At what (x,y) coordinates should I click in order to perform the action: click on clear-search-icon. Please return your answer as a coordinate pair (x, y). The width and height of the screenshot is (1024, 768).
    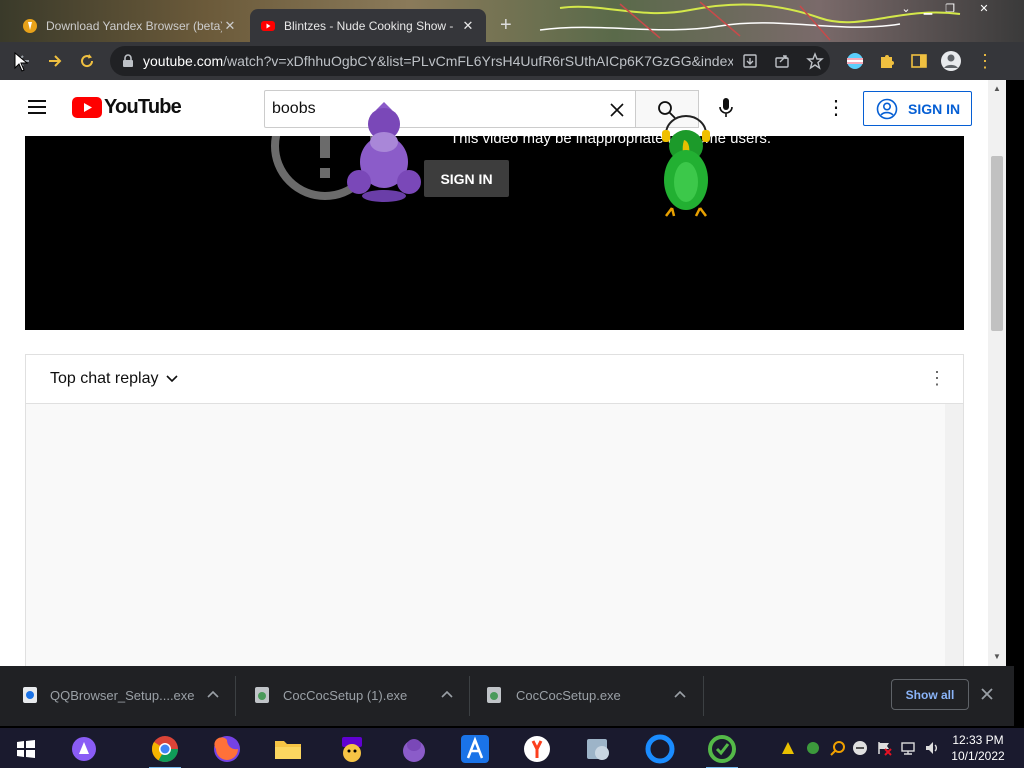
    Looking at the image, I should click on (617, 110).